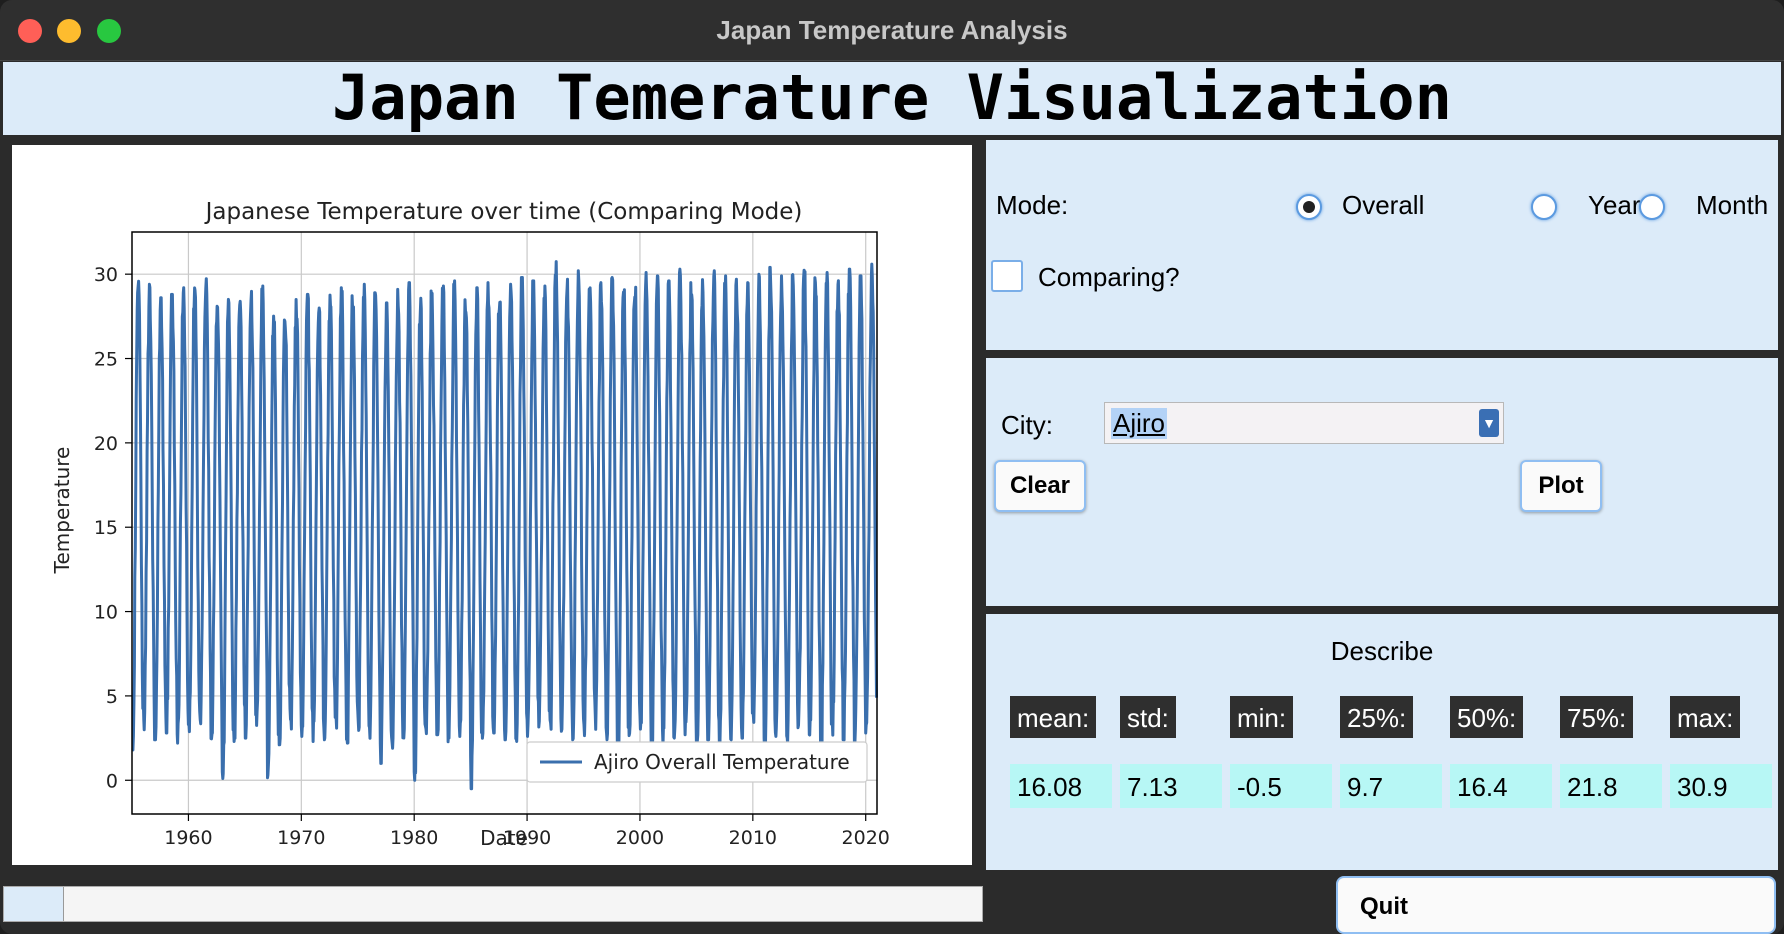  What do you see at coordinates (1007, 276) in the screenshot?
I see `comparing-checkbox` at bounding box center [1007, 276].